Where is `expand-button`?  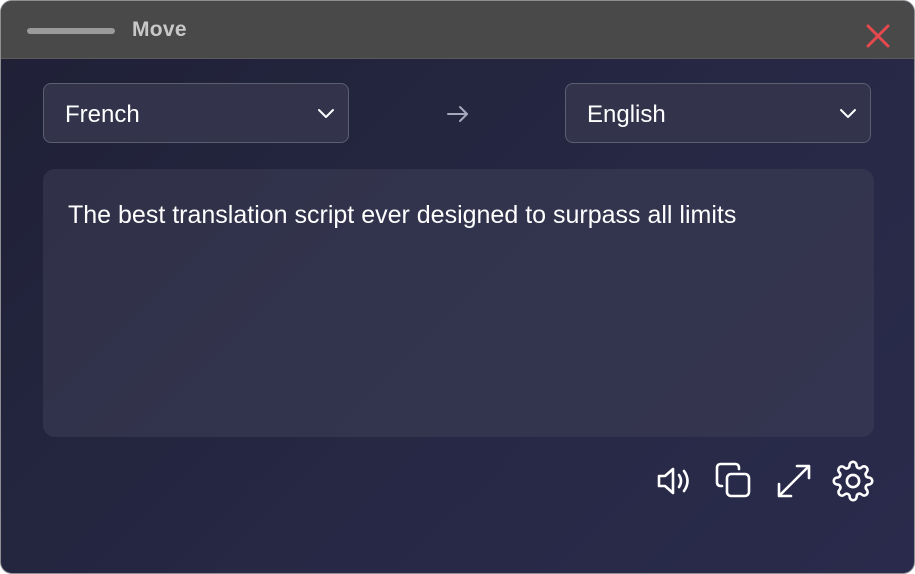 expand-button is located at coordinates (794, 481).